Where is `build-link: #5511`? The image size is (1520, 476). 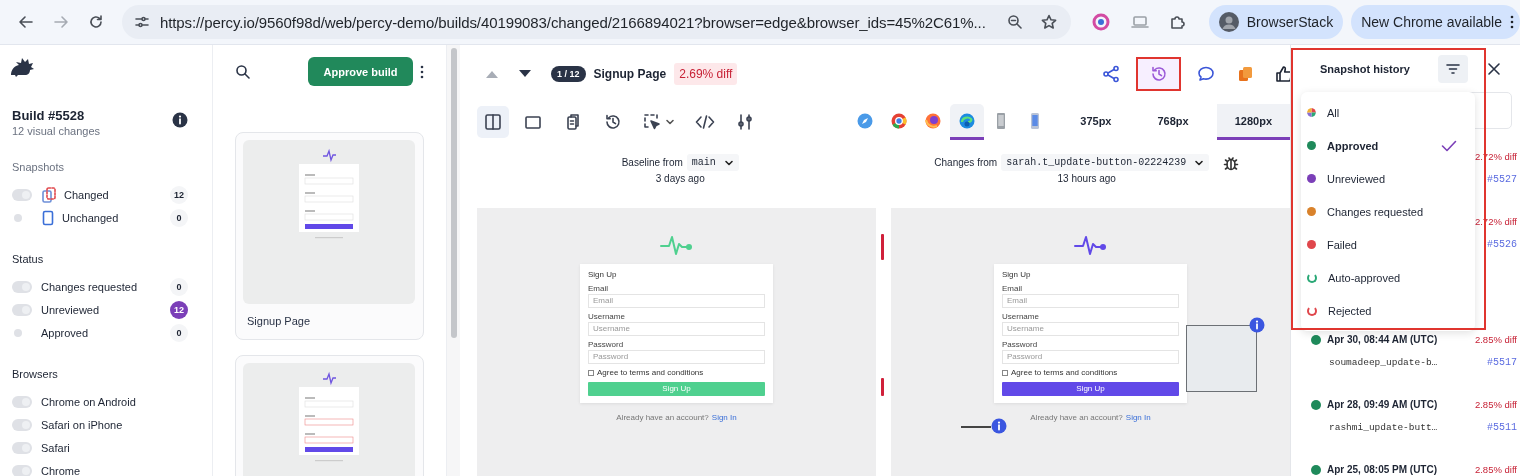
build-link: #5511 is located at coordinates (1502, 427).